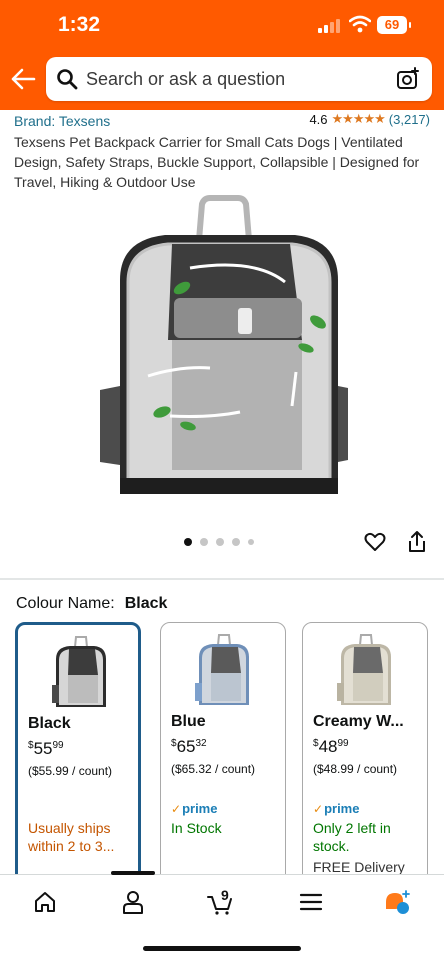  Describe the element at coordinates (222, 915) in the screenshot. I see `bottom-nav: 9` at that location.